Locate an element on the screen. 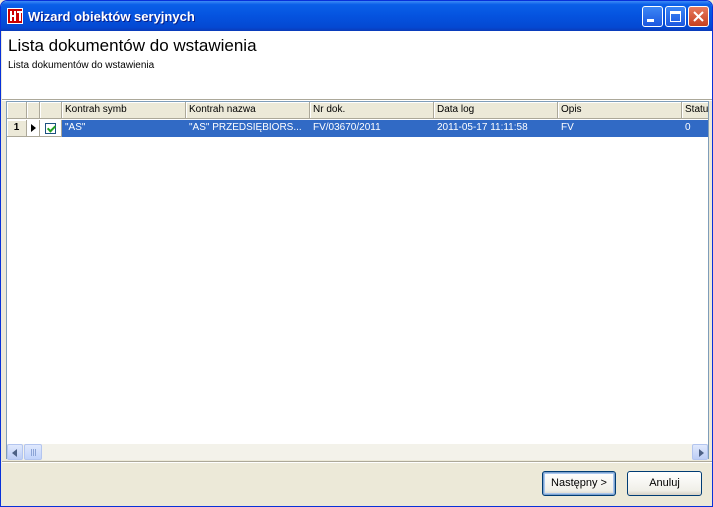 The width and height of the screenshot is (713, 507). page-subtitle: Lista dokumentów do wstawienia is located at coordinates (81, 65).